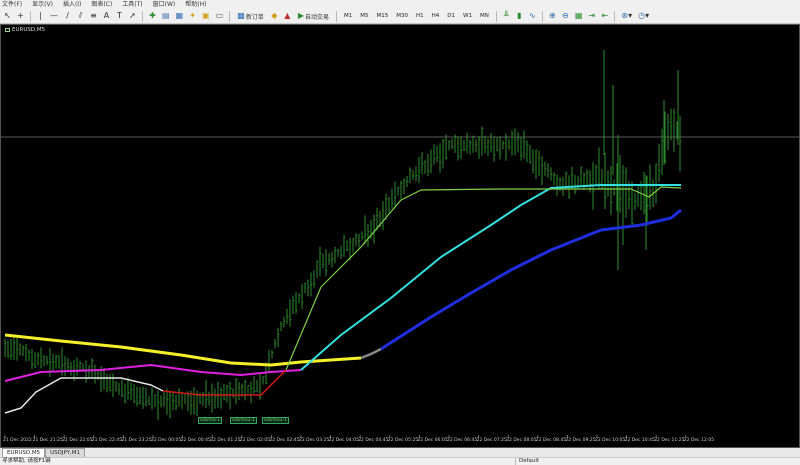 This screenshot has width=800, height=465. What do you see at coordinates (250, 16) in the screenshot?
I see `new-order-button: ▩ 新订单` at bounding box center [250, 16].